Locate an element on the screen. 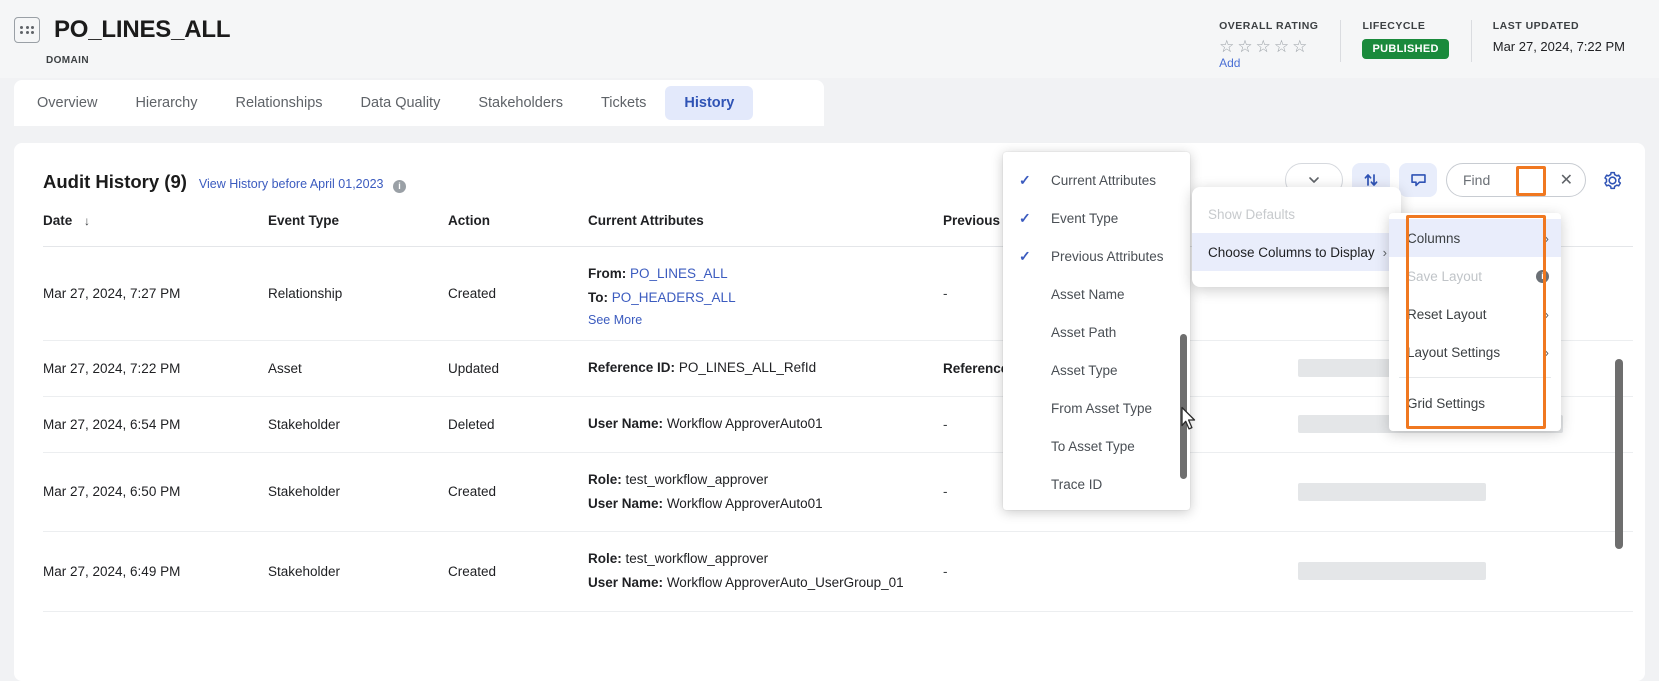 This screenshot has height=681, width=1659. add-rating-link: Add is located at coordinates (1268, 63).